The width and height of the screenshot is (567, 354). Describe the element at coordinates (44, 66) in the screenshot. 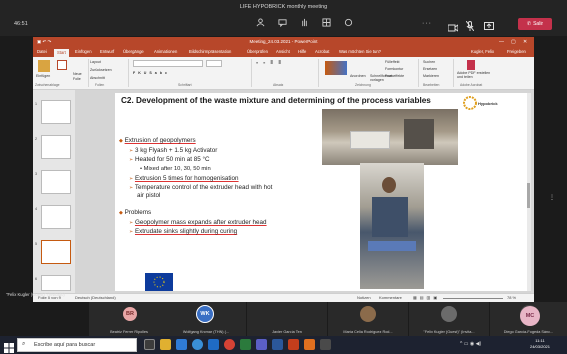

I see `paste-icon` at that location.